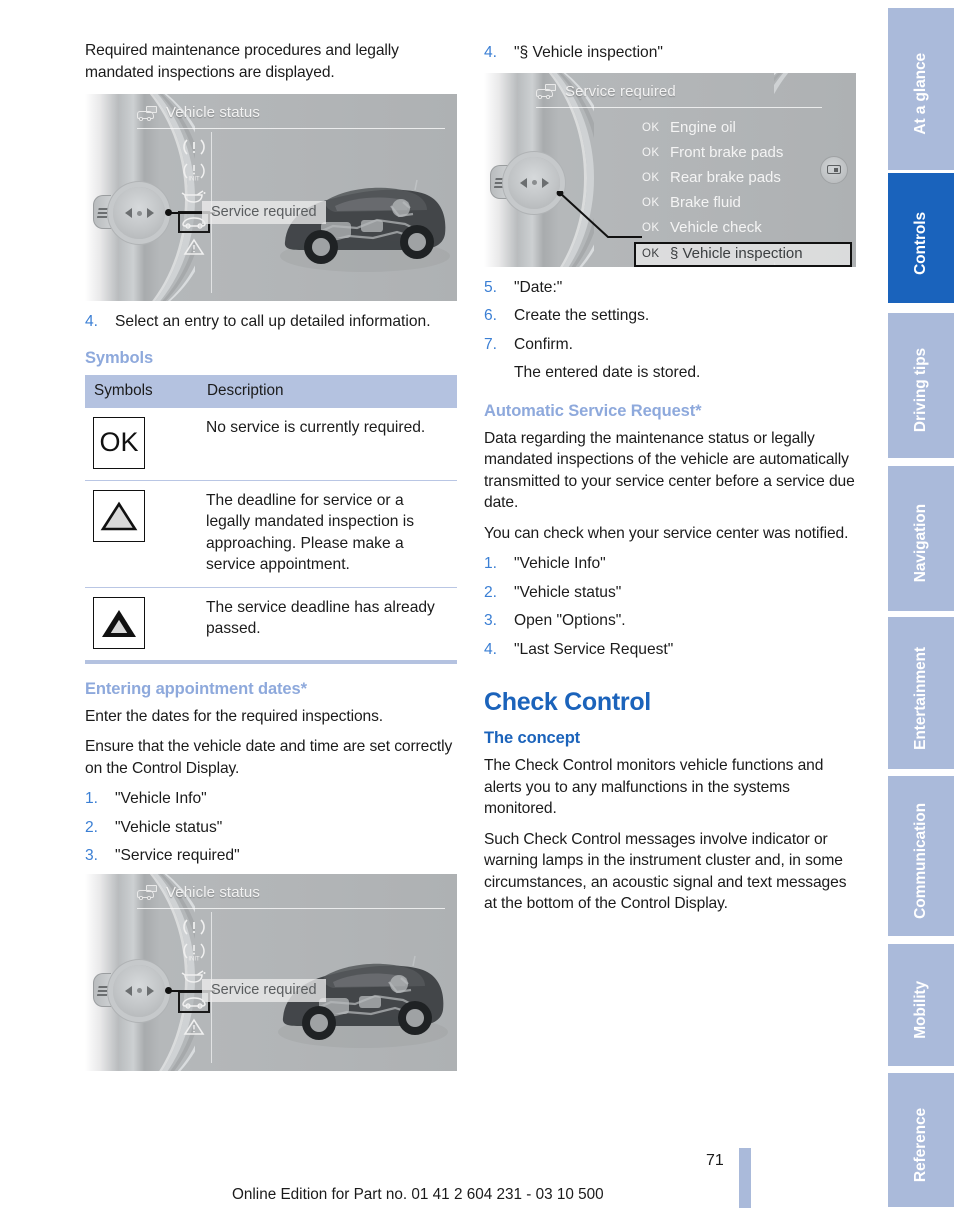 This screenshot has height=1215, width=954. I want to click on table-row: OK No service is currently required., so click(271, 444).